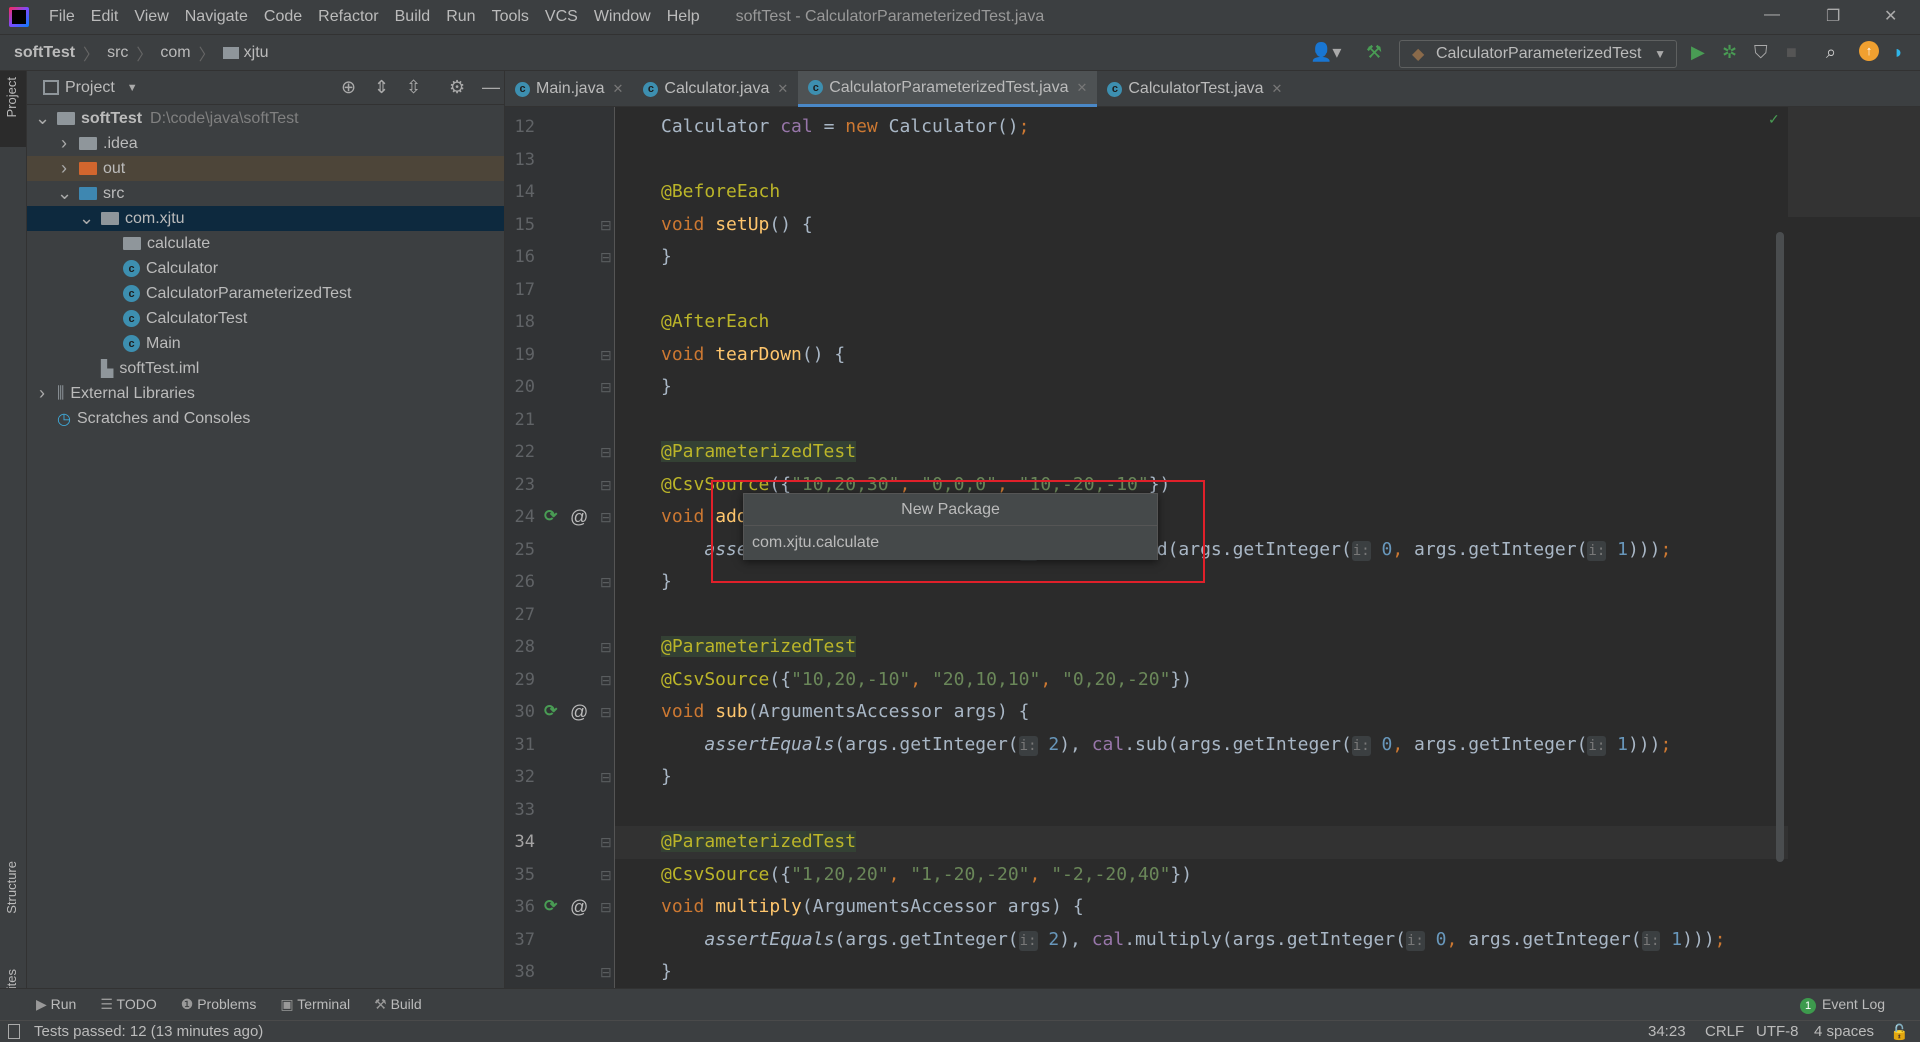 This screenshot has height=1042, width=1920. Describe the element at coordinates (1833, 16) in the screenshot. I see `restore-icon: ❐` at that location.